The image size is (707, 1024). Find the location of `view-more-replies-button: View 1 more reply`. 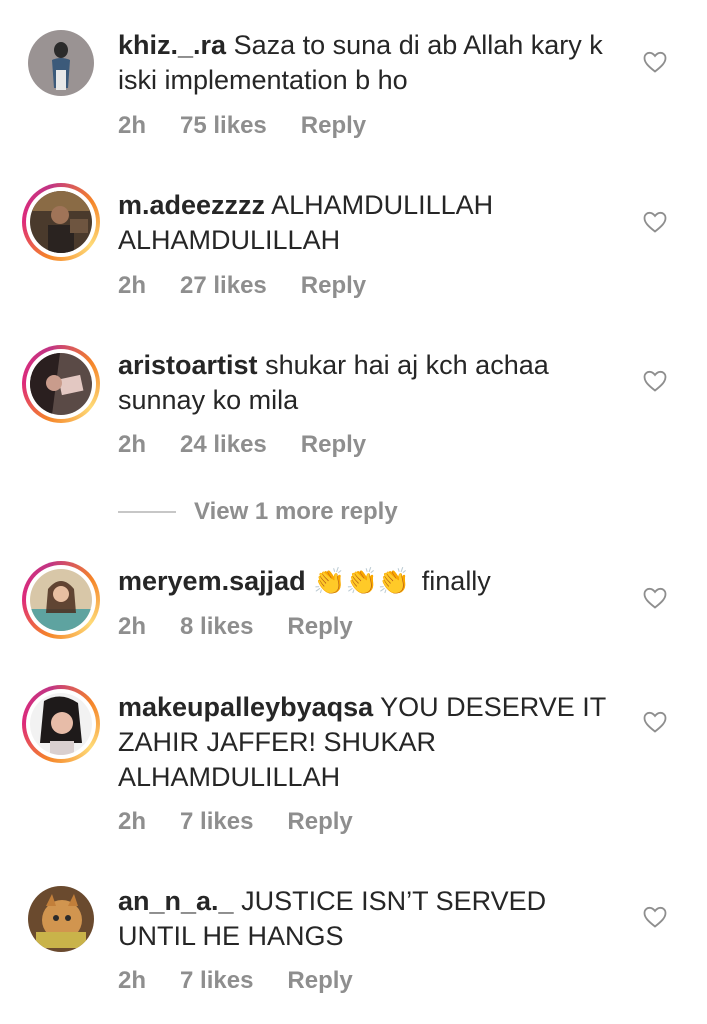

view-more-replies-button: View 1 more reply is located at coordinates (258, 512).